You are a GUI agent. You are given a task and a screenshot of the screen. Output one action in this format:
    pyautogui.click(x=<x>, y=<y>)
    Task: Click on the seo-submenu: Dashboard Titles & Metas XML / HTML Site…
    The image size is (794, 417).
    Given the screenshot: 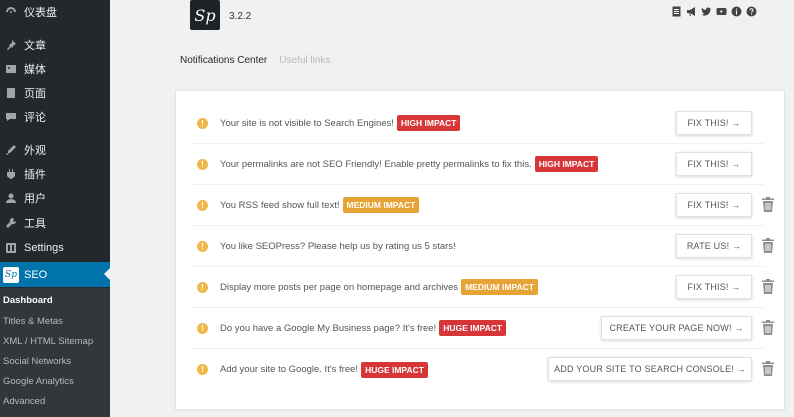 What is the action you would take?
    pyautogui.click(x=55, y=352)
    